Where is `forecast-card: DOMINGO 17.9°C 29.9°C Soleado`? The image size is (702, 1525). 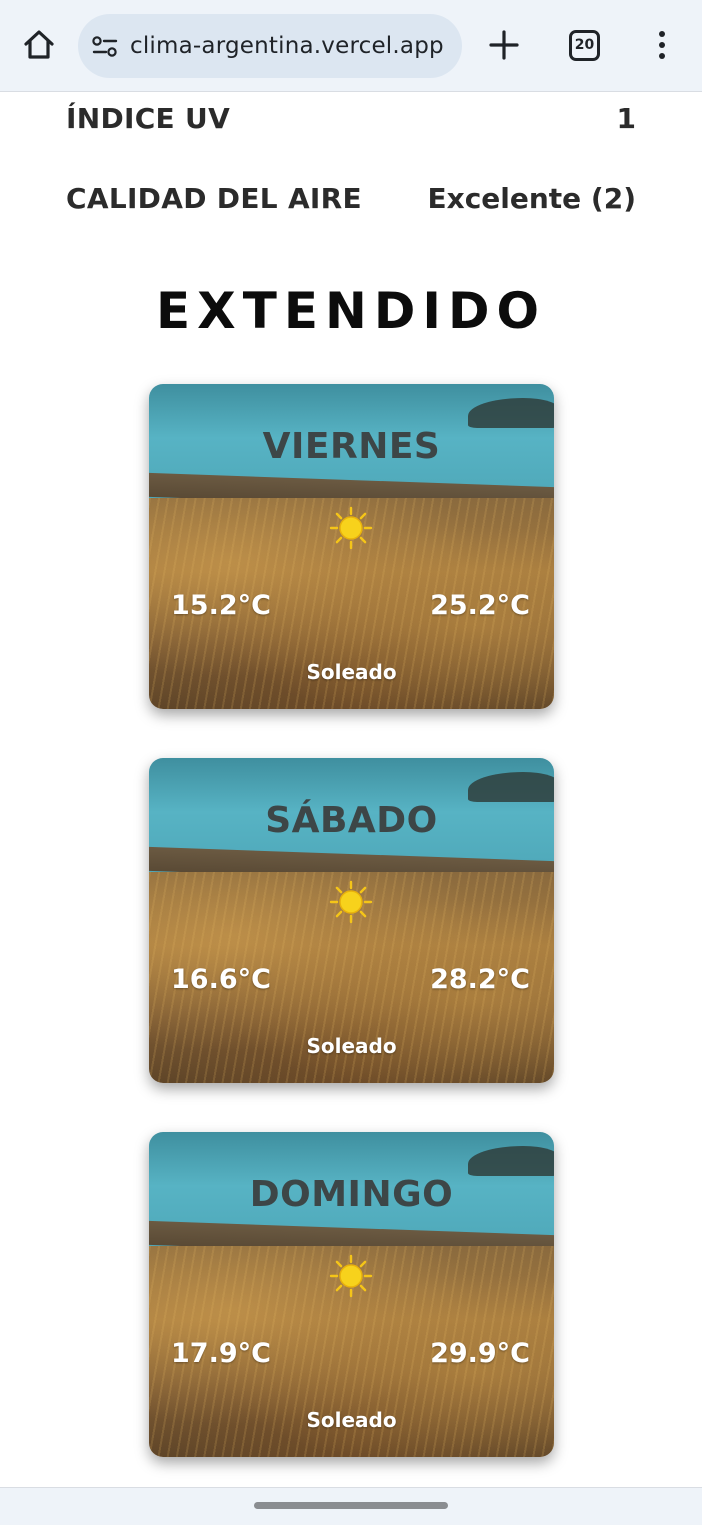 forecast-card: DOMINGO 17.9°C 29.9°C Soleado is located at coordinates (351, 1294).